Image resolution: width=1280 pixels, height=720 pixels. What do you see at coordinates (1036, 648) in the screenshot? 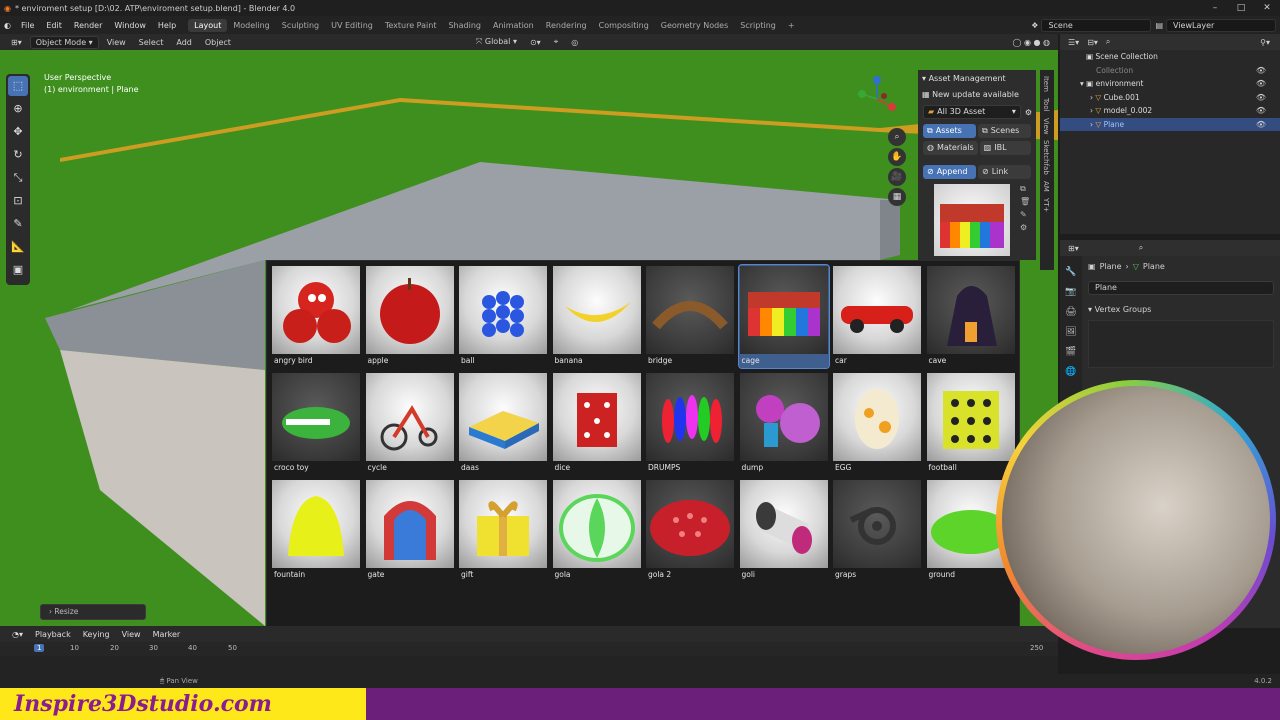
I see `end-frame-field: 250` at bounding box center [1036, 648].